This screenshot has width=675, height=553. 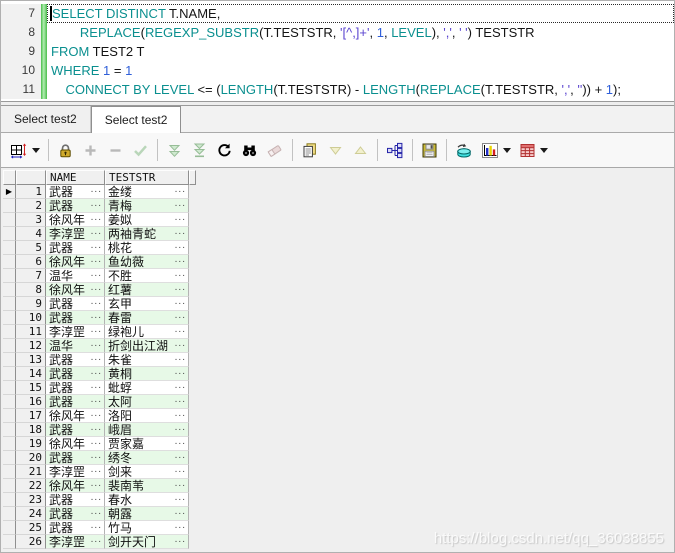 What do you see at coordinates (31, 304) in the screenshot?
I see `row-number: 9` at bounding box center [31, 304].